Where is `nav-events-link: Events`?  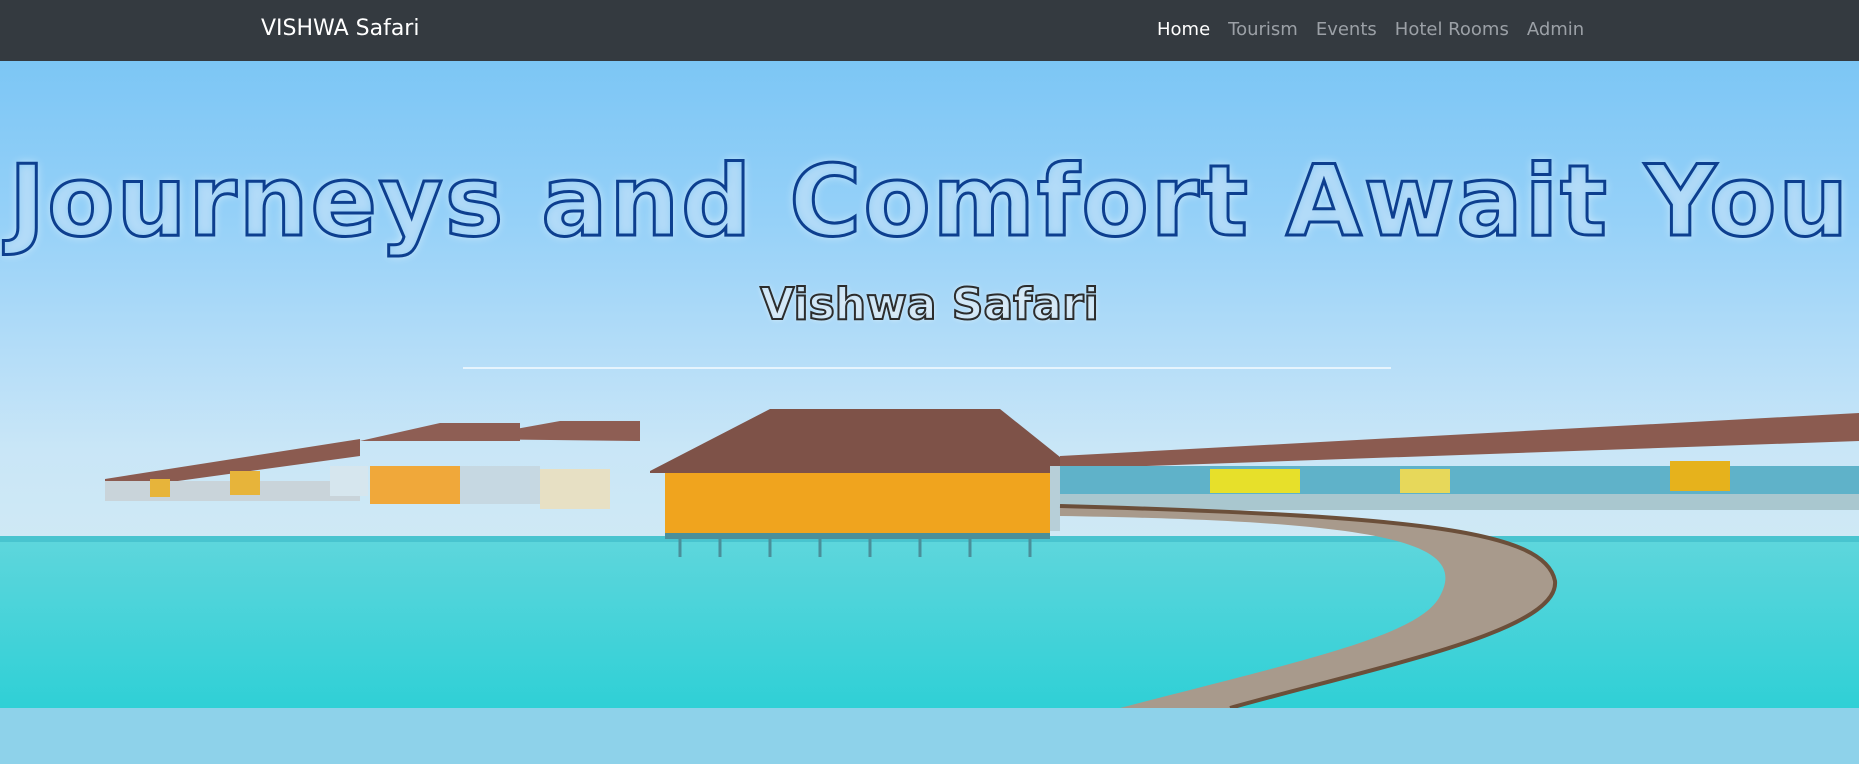
nav-events-link: Events is located at coordinates (1346, 29).